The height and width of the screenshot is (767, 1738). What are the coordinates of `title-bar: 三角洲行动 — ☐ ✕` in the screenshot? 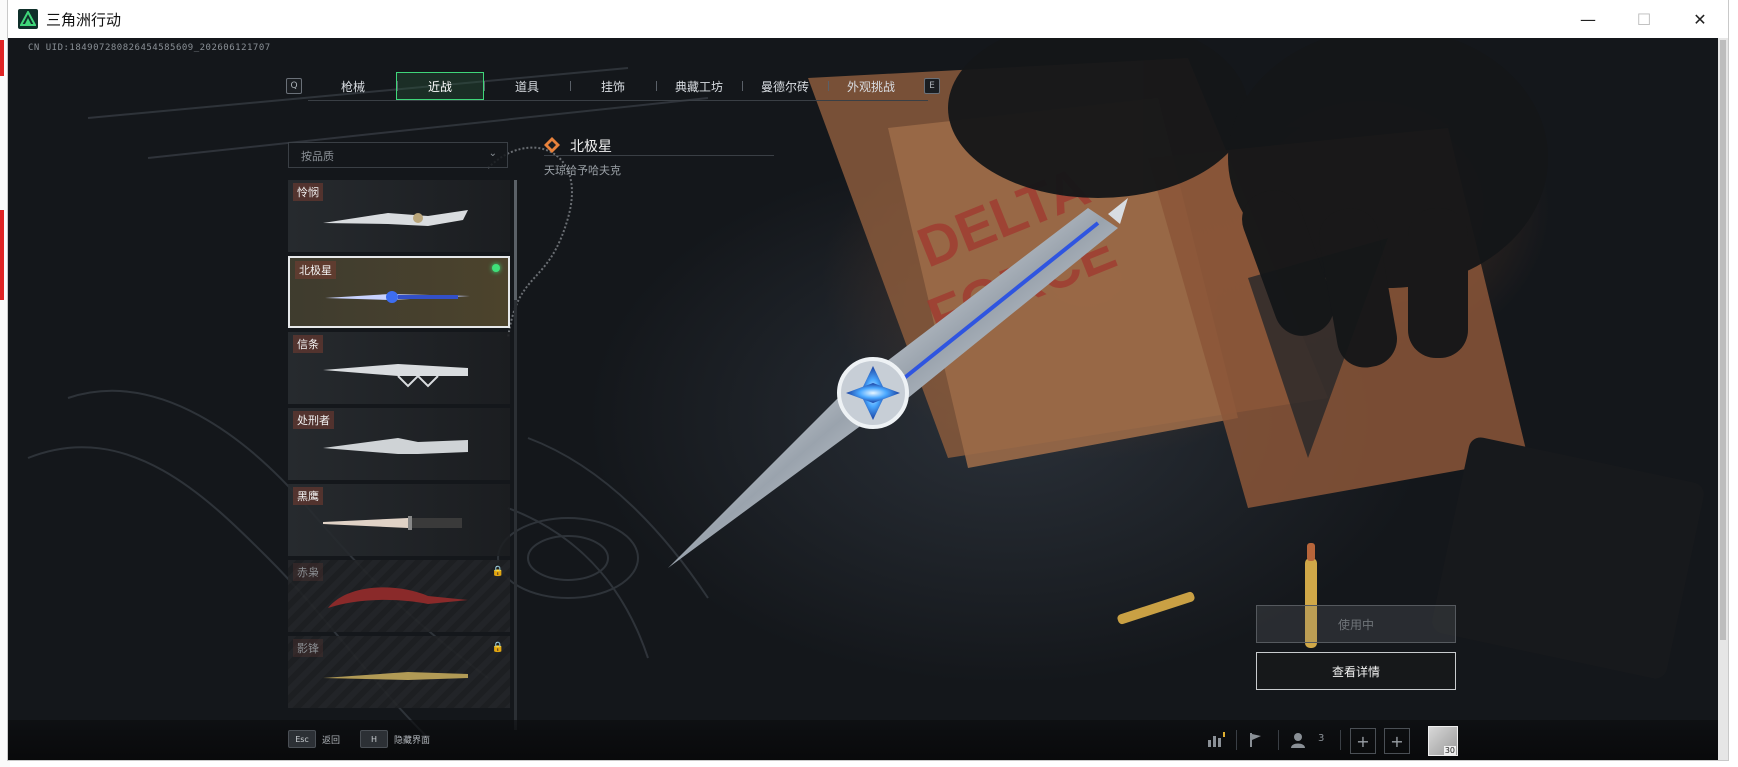 It's located at (868, 19).